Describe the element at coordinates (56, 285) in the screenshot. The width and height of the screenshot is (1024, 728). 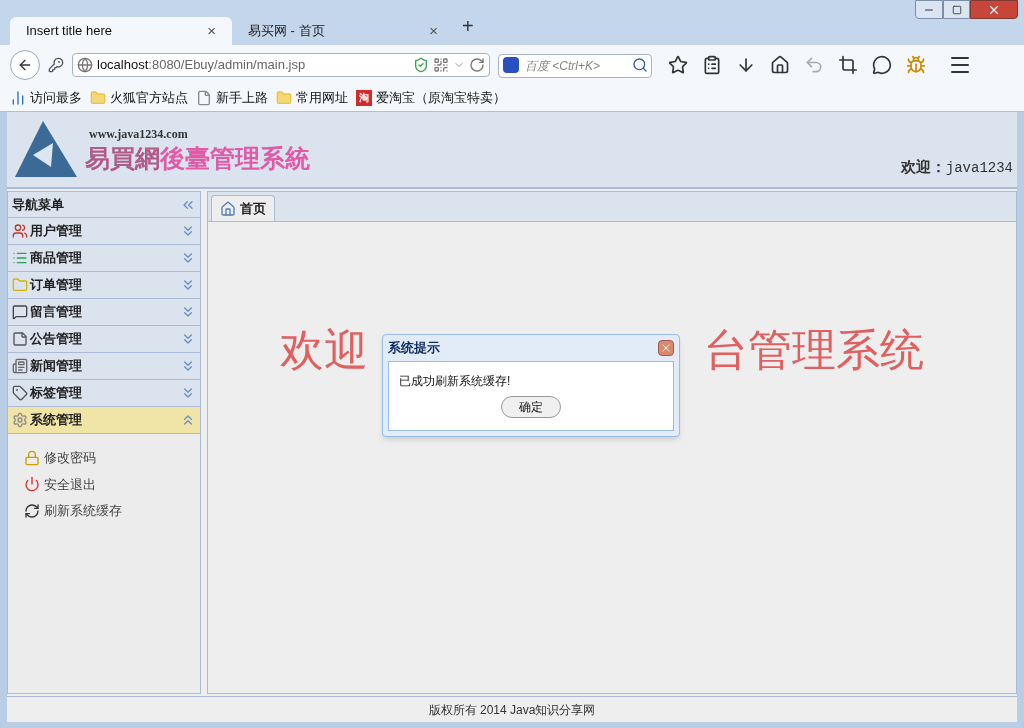
I see `section-label: 订单管理` at that location.